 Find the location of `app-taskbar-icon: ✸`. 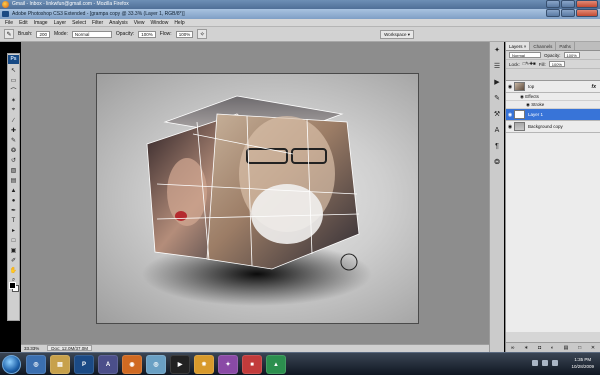

app-taskbar-icon: ✸ is located at coordinates (204, 364).